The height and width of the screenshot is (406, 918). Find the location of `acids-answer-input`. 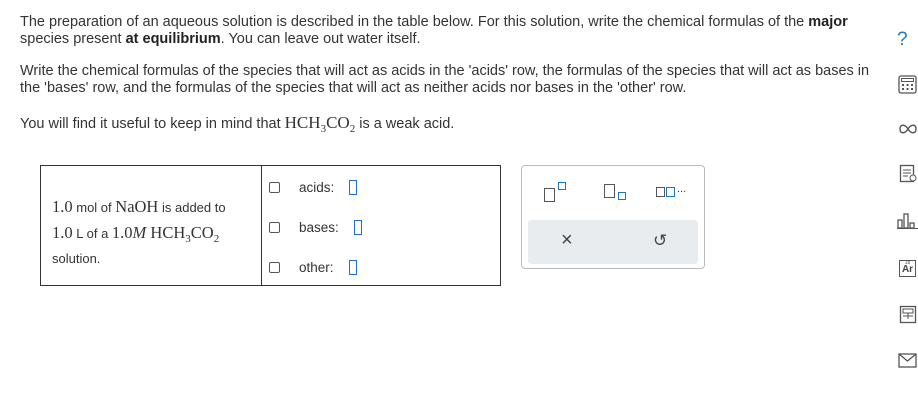

acids-answer-input is located at coordinates (353, 187).